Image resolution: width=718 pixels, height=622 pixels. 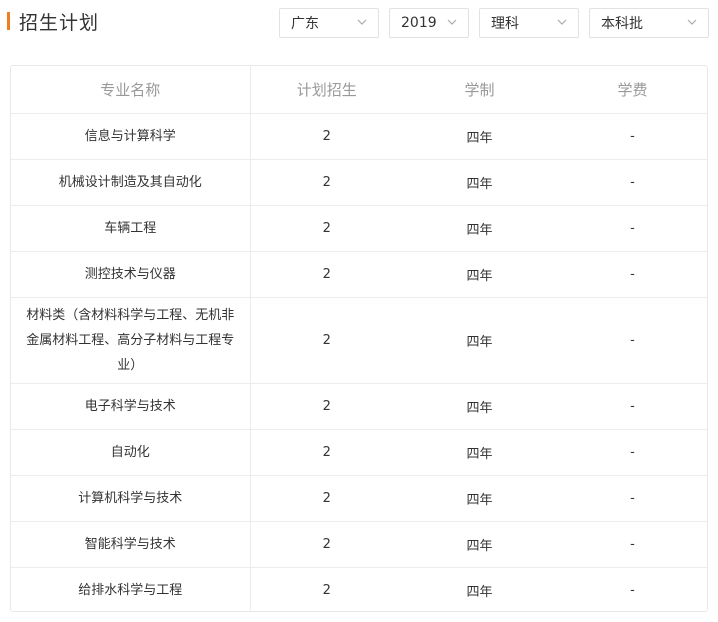 I want to click on table-row: 智能科学与技术 2 四年 -, so click(x=359, y=544).